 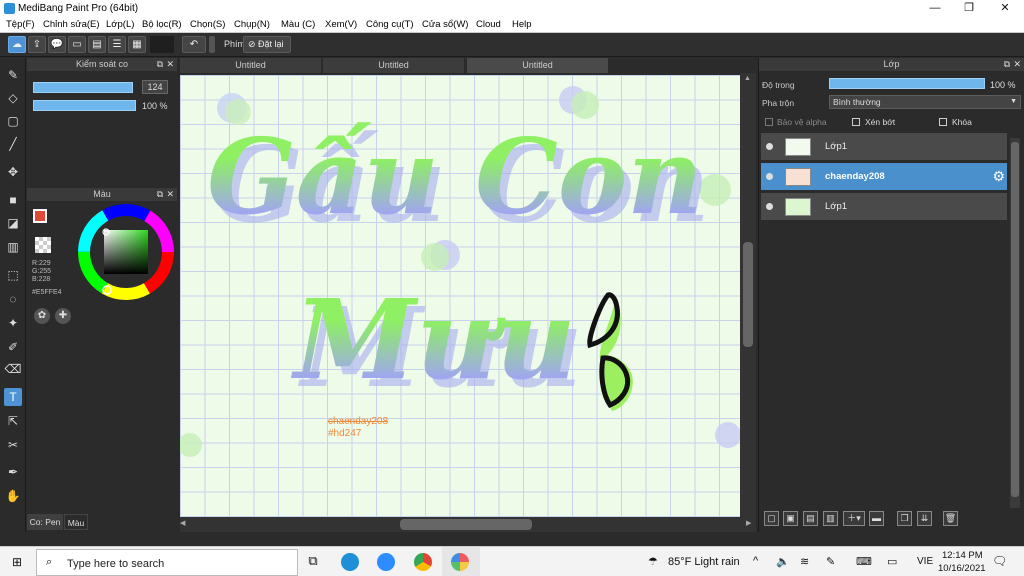 What do you see at coordinates (13, 472) in the screenshot?
I see `eyedropper-tool-icon: ✒` at bounding box center [13, 472].